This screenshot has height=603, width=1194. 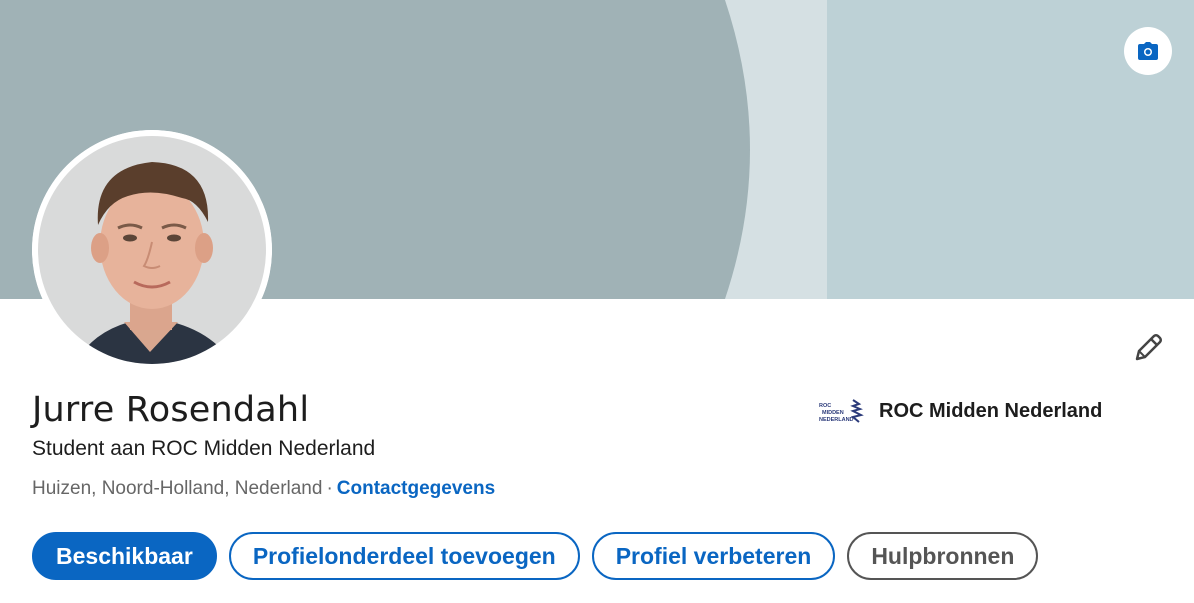 I want to click on logo-line-2: MIDDEN, so click(x=833, y=413).